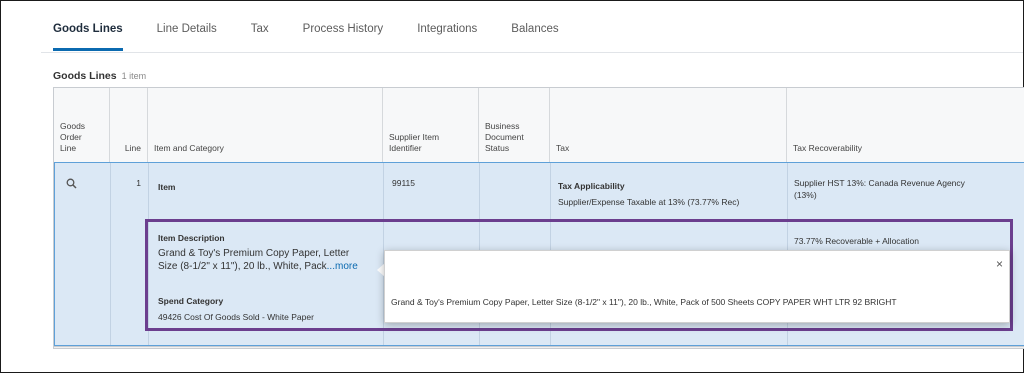 The width and height of the screenshot is (1024, 373). I want to click on header-item-and-category: Item and Category, so click(265, 125).